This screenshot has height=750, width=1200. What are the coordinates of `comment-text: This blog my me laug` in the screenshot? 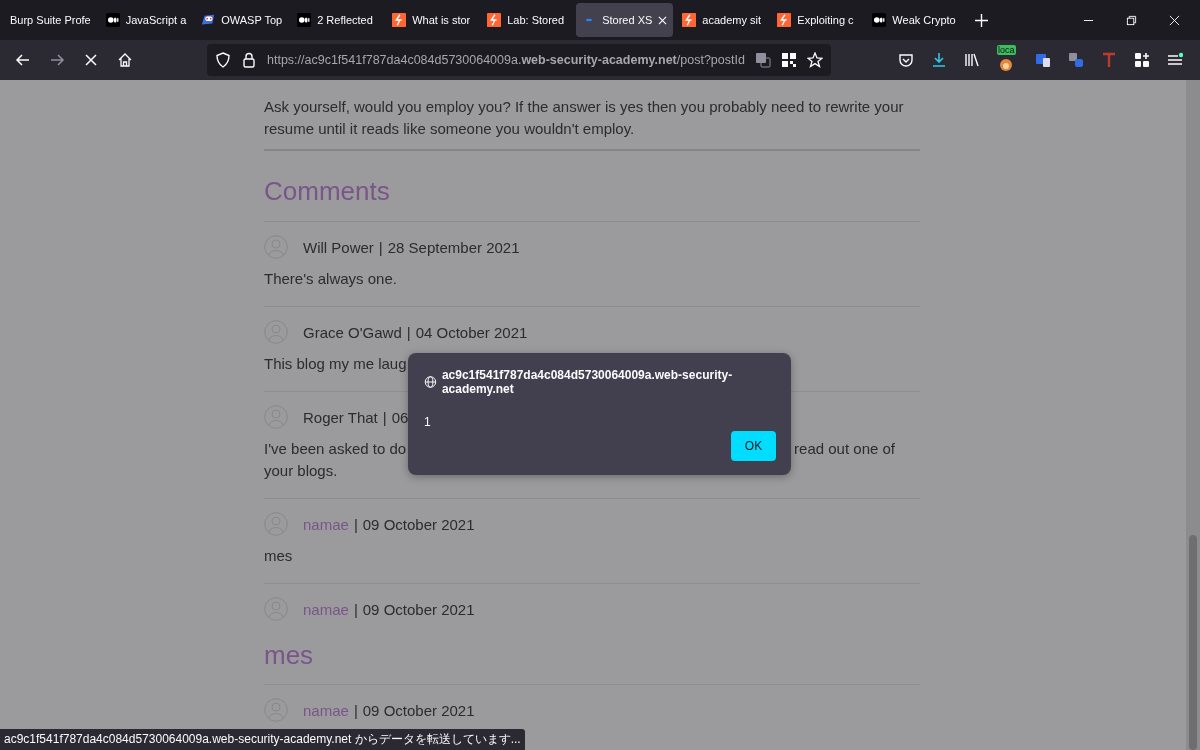 It's located at (335, 363).